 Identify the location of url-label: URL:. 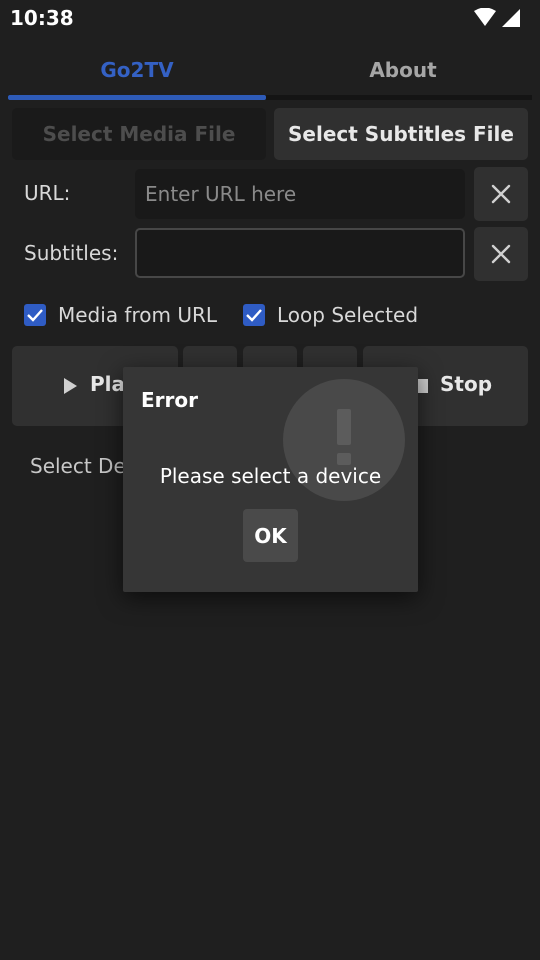
(47, 193).